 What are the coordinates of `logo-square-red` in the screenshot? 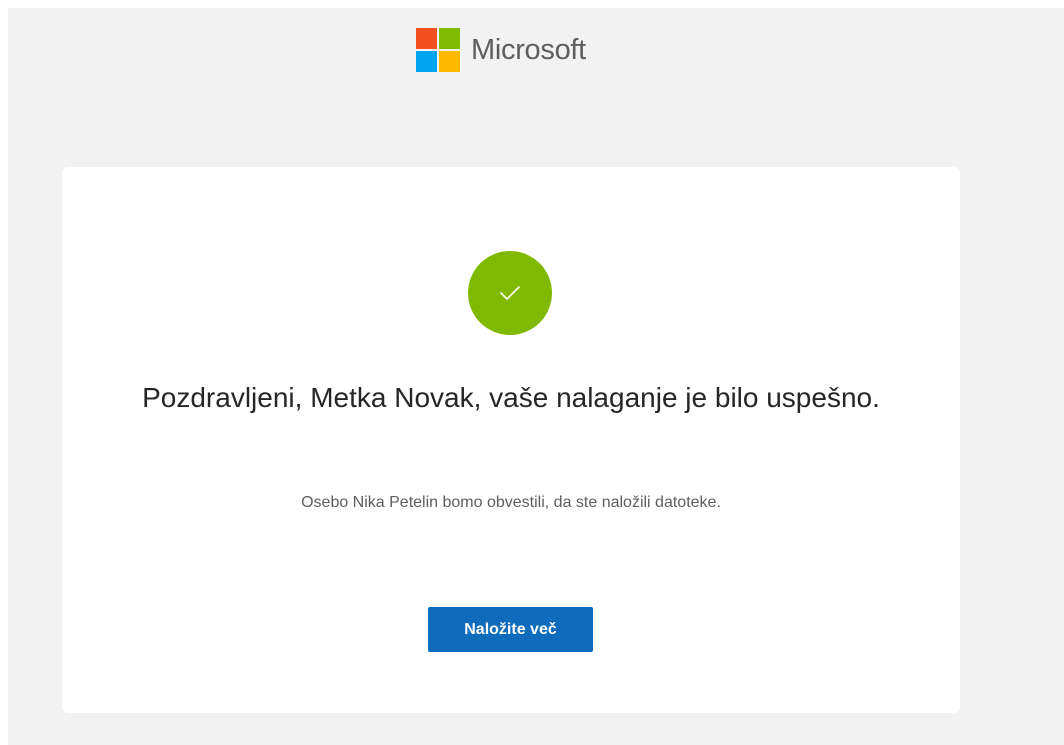 It's located at (426, 38).